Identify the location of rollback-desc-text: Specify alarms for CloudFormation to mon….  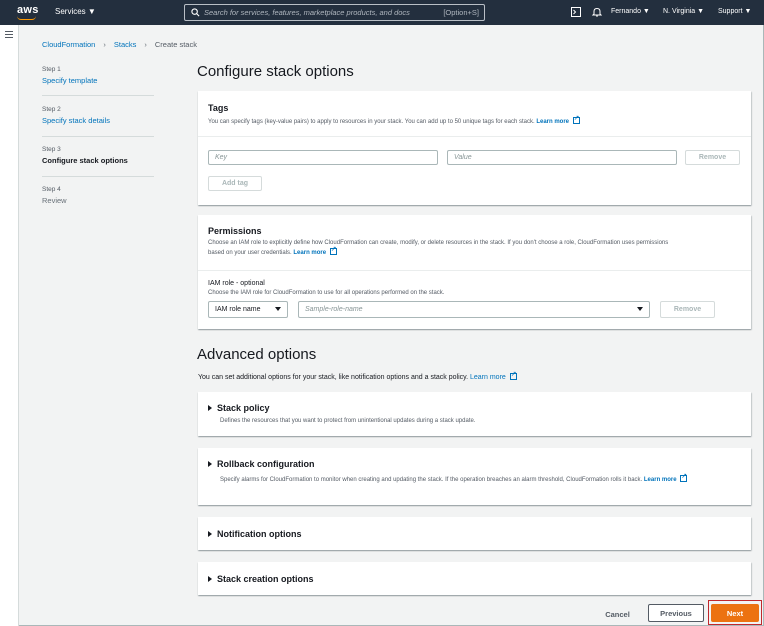
(431, 480).